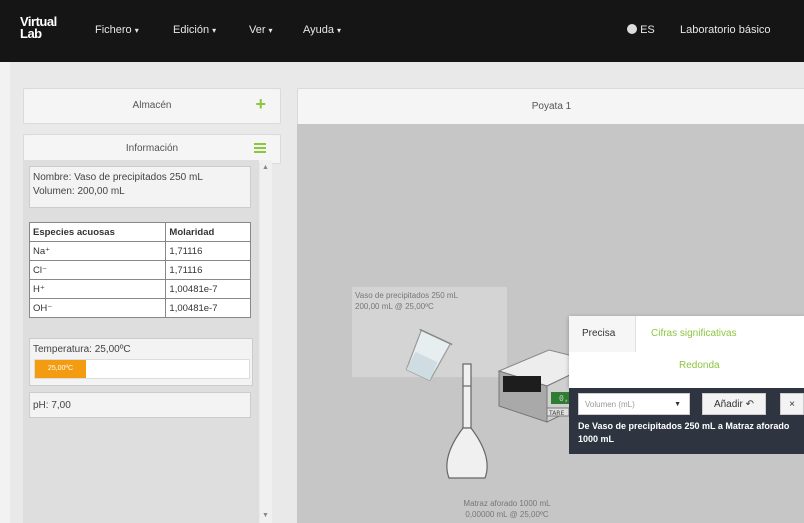 The width and height of the screenshot is (804, 523). I want to click on scroll-up-icon: ▲, so click(265, 167).